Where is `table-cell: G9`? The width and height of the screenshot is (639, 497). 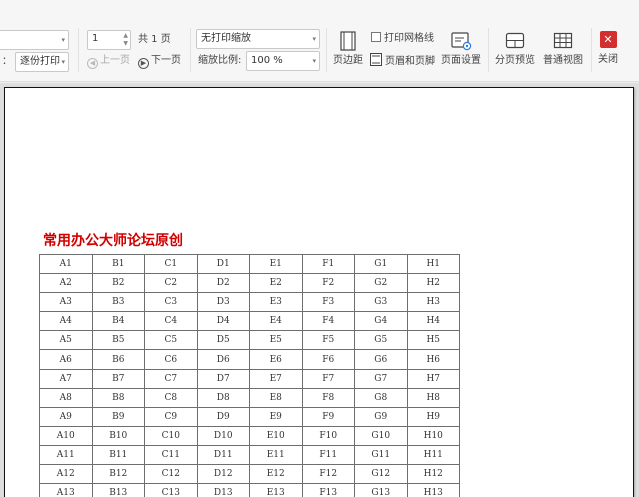
table-cell: G9 is located at coordinates (381, 416).